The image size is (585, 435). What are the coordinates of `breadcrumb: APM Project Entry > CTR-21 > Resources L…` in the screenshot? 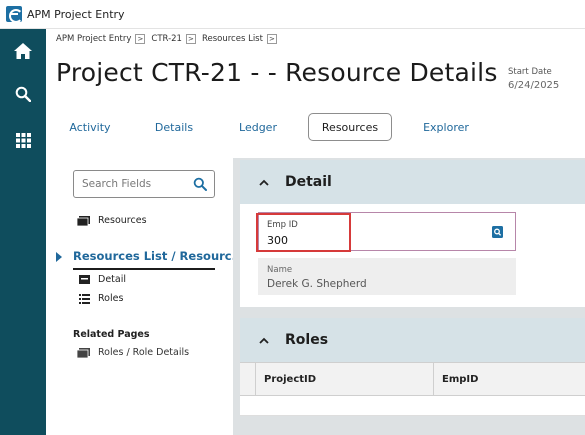 It's located at (169, 39).